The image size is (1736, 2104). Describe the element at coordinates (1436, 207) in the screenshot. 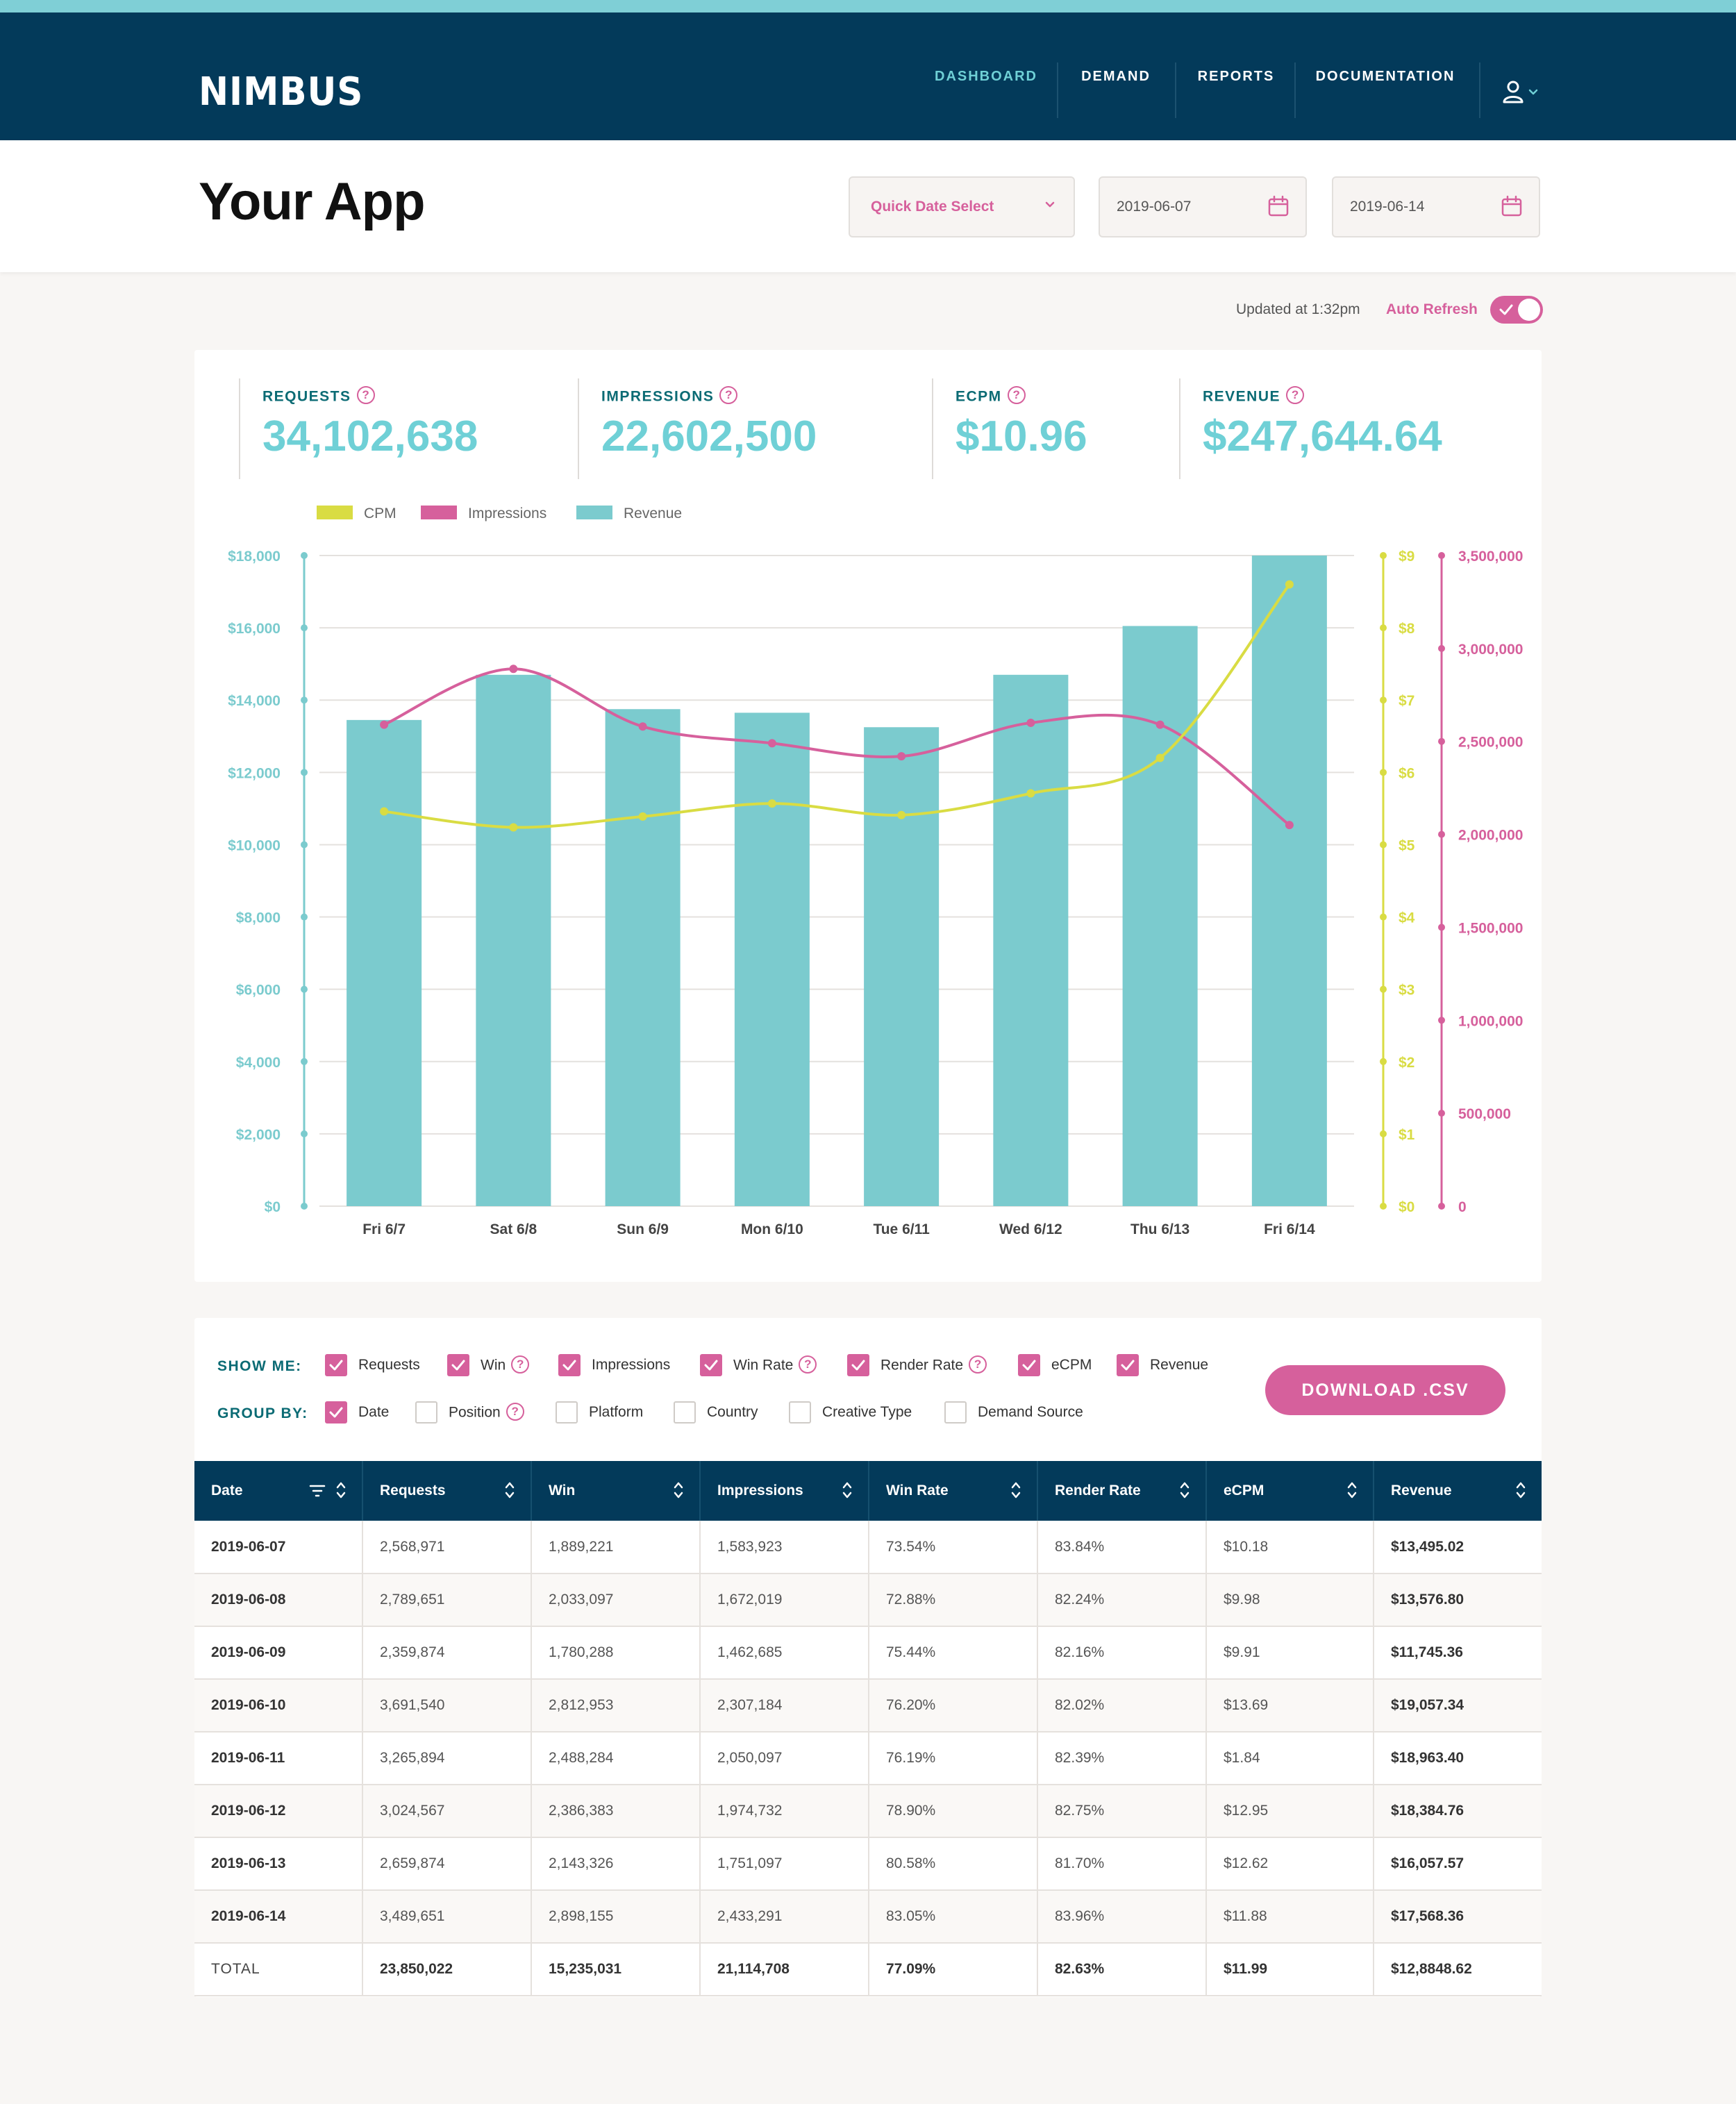

I see `end-date-field: 2019-06-14` at that location.